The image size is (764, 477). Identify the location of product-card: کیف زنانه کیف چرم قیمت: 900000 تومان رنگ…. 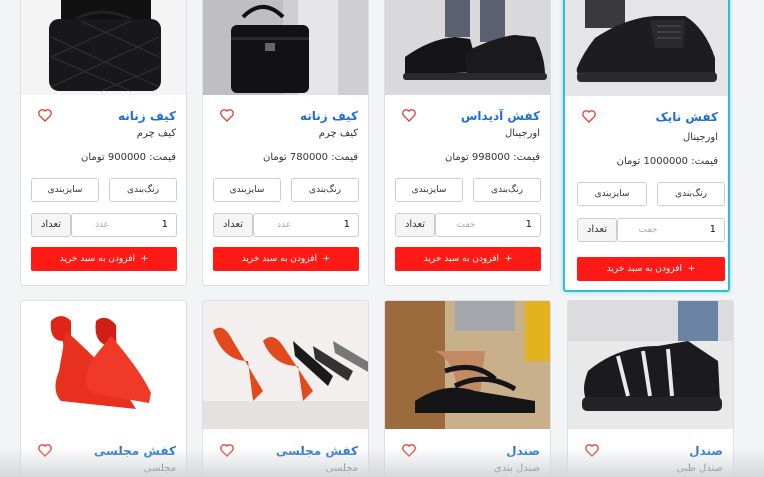
(103, 143).